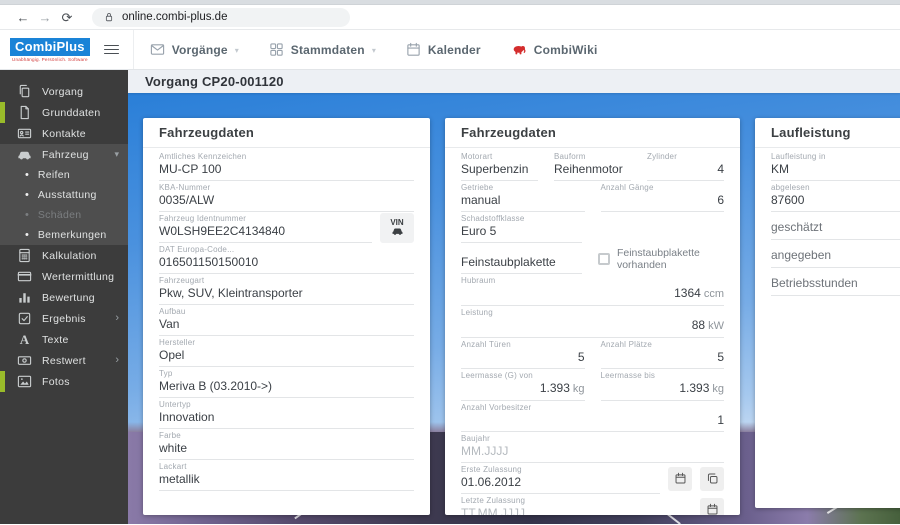  What do you see at coordinates (265, 227) in the screenshot?
I see `field-fahrzeug-identnummer: Fahrzeug Identnummer W0LSH9EE2C4134840` at bounding box center [265, 227].